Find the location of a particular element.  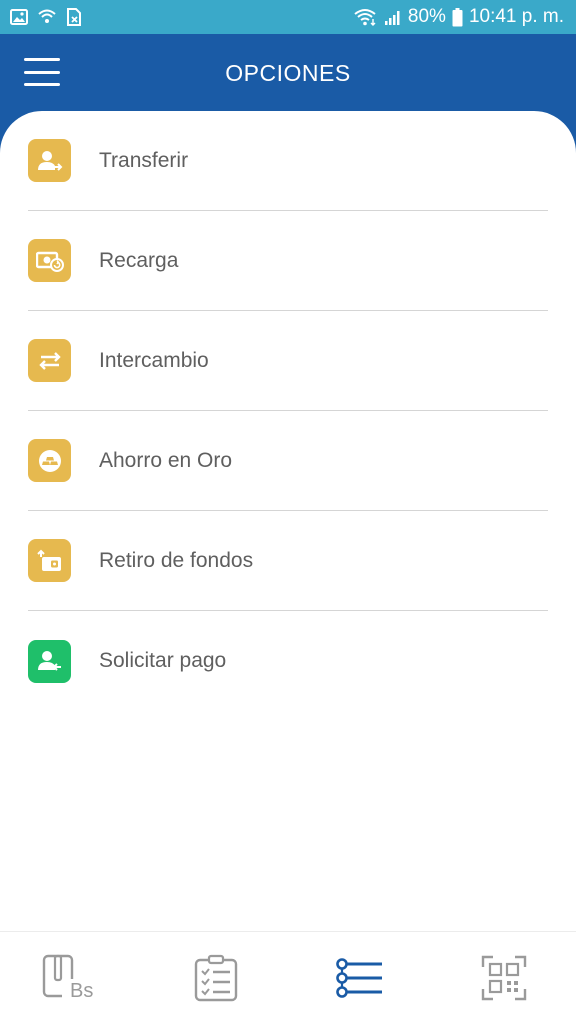

nav-wallet-bs: Bs is located at coordinates (72, 978).